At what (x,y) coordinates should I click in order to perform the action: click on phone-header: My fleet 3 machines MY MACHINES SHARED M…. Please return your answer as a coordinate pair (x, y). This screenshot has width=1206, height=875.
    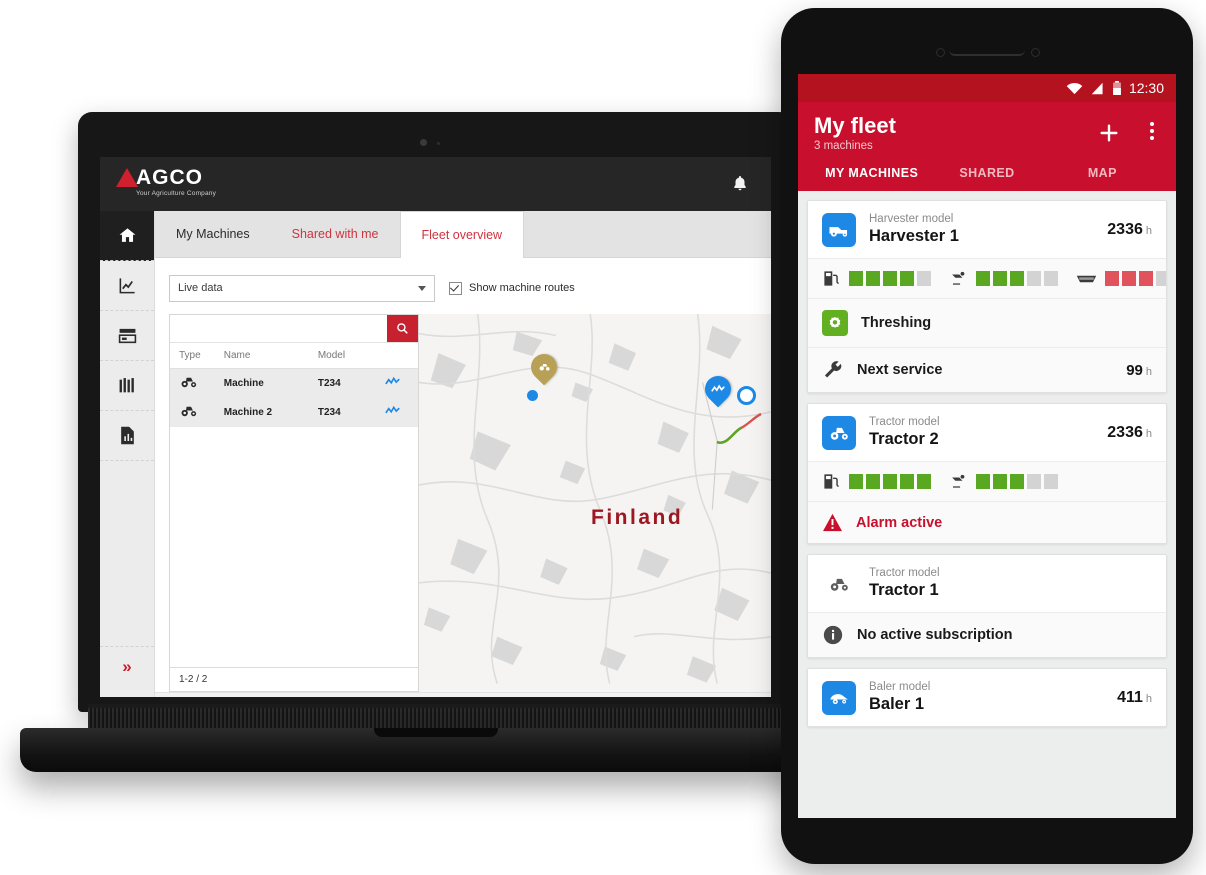
    Looking at the image, I should click on (987, 147).